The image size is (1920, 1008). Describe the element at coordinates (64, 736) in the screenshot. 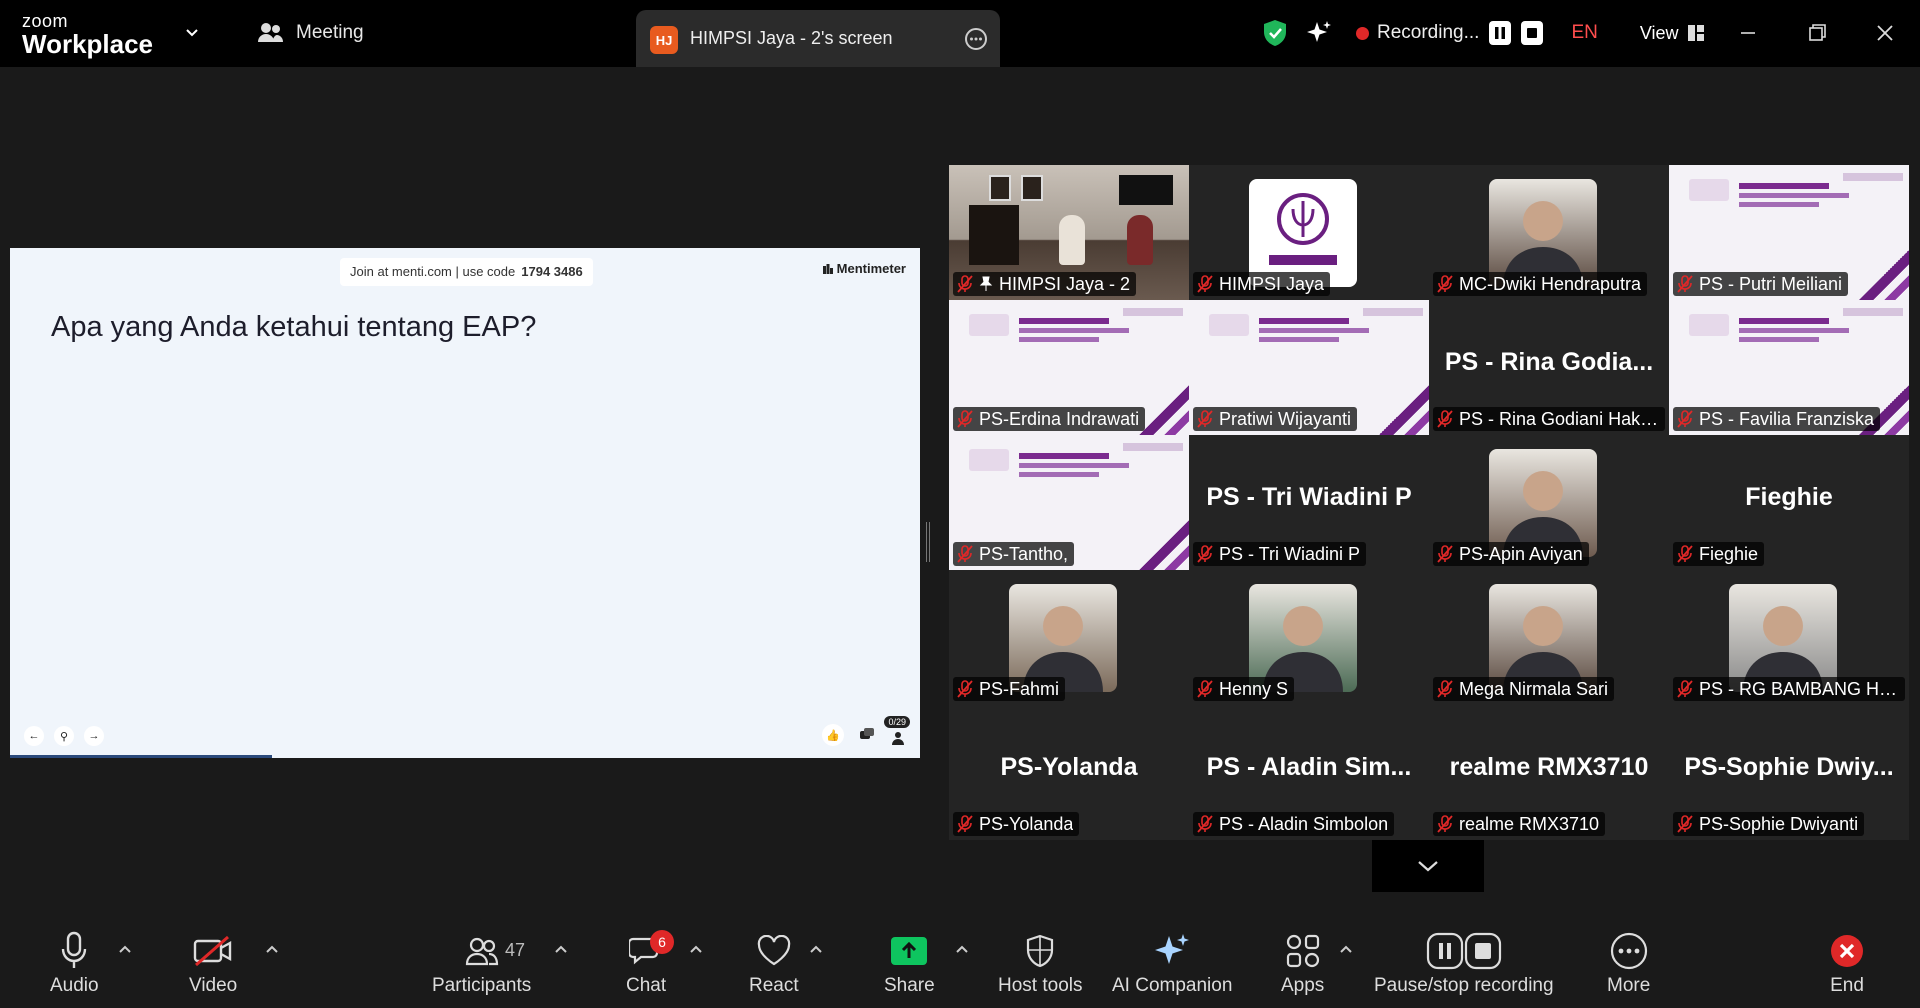

I see `pin-icon: ⚲` at that location.